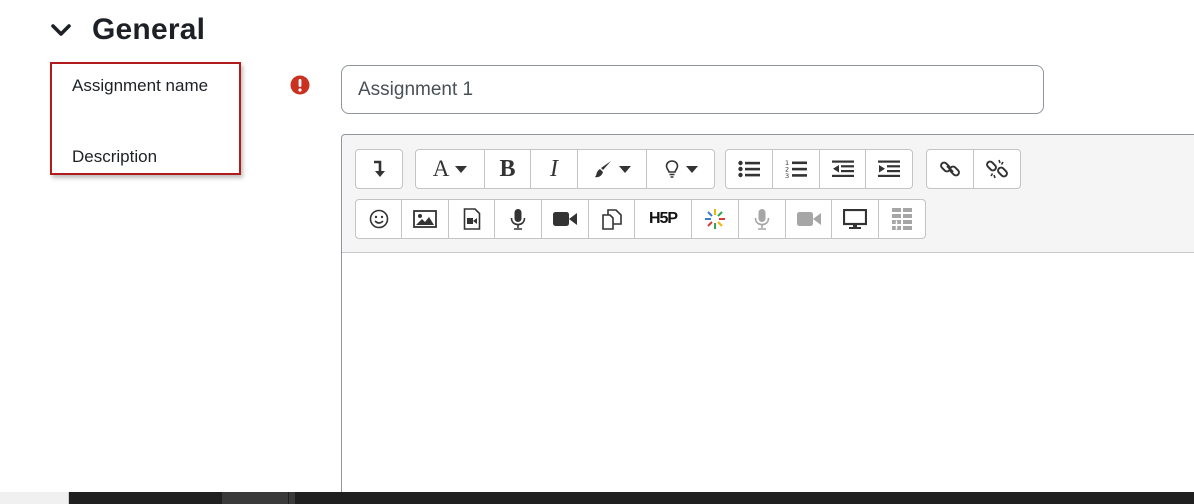 Image resolution: width=1194 pixels, height=504 pixels. Describe the element at coordinates (672, 169) in the screenshot. I see `lightbulb-icon` at that location.